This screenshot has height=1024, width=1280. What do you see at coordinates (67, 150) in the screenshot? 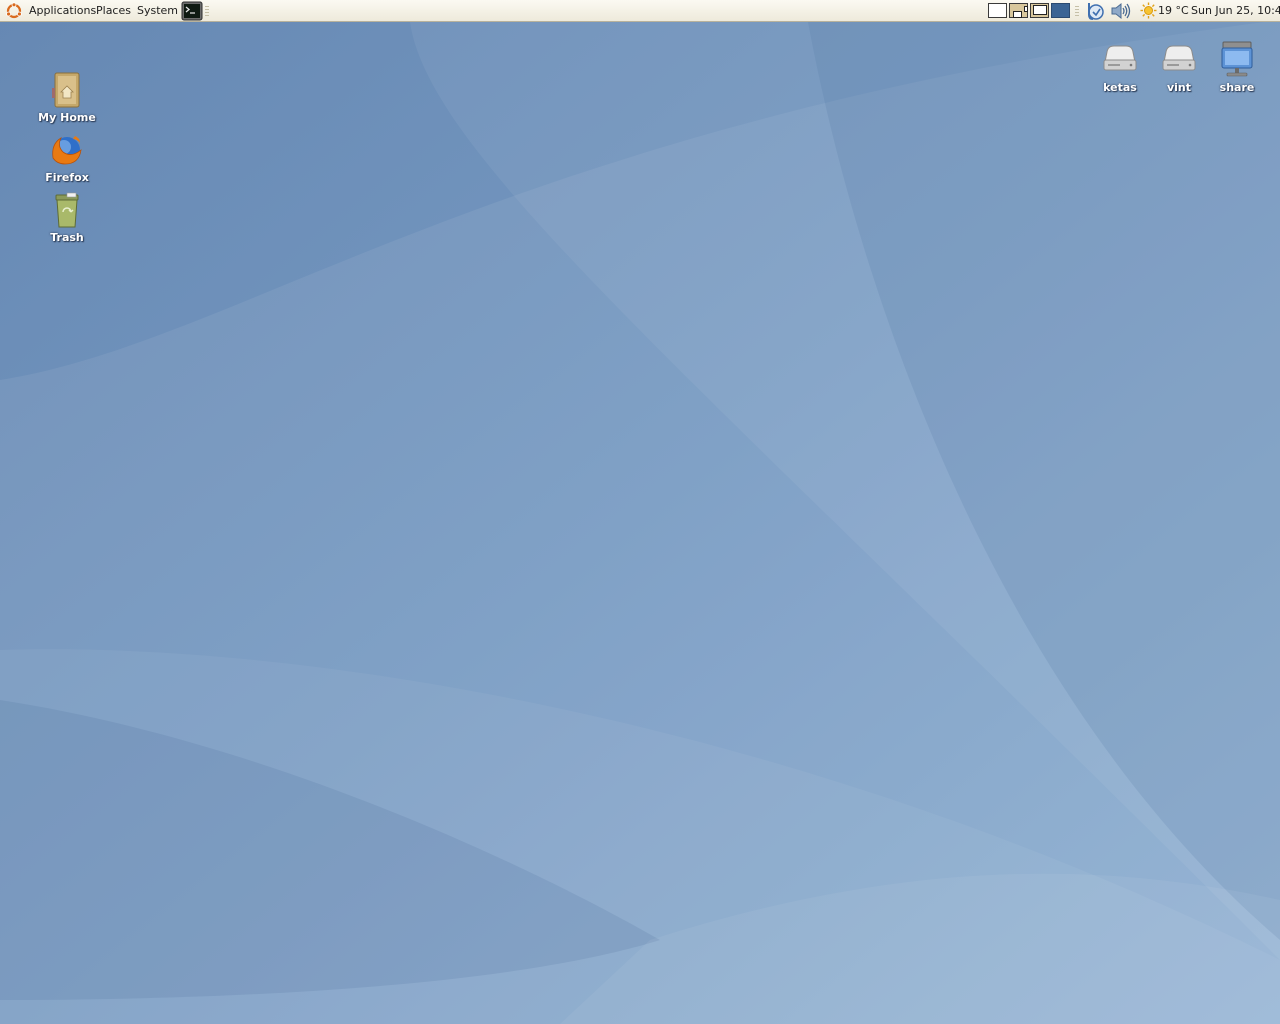
I see `firefox-icon` at bounding box center [67, 150].